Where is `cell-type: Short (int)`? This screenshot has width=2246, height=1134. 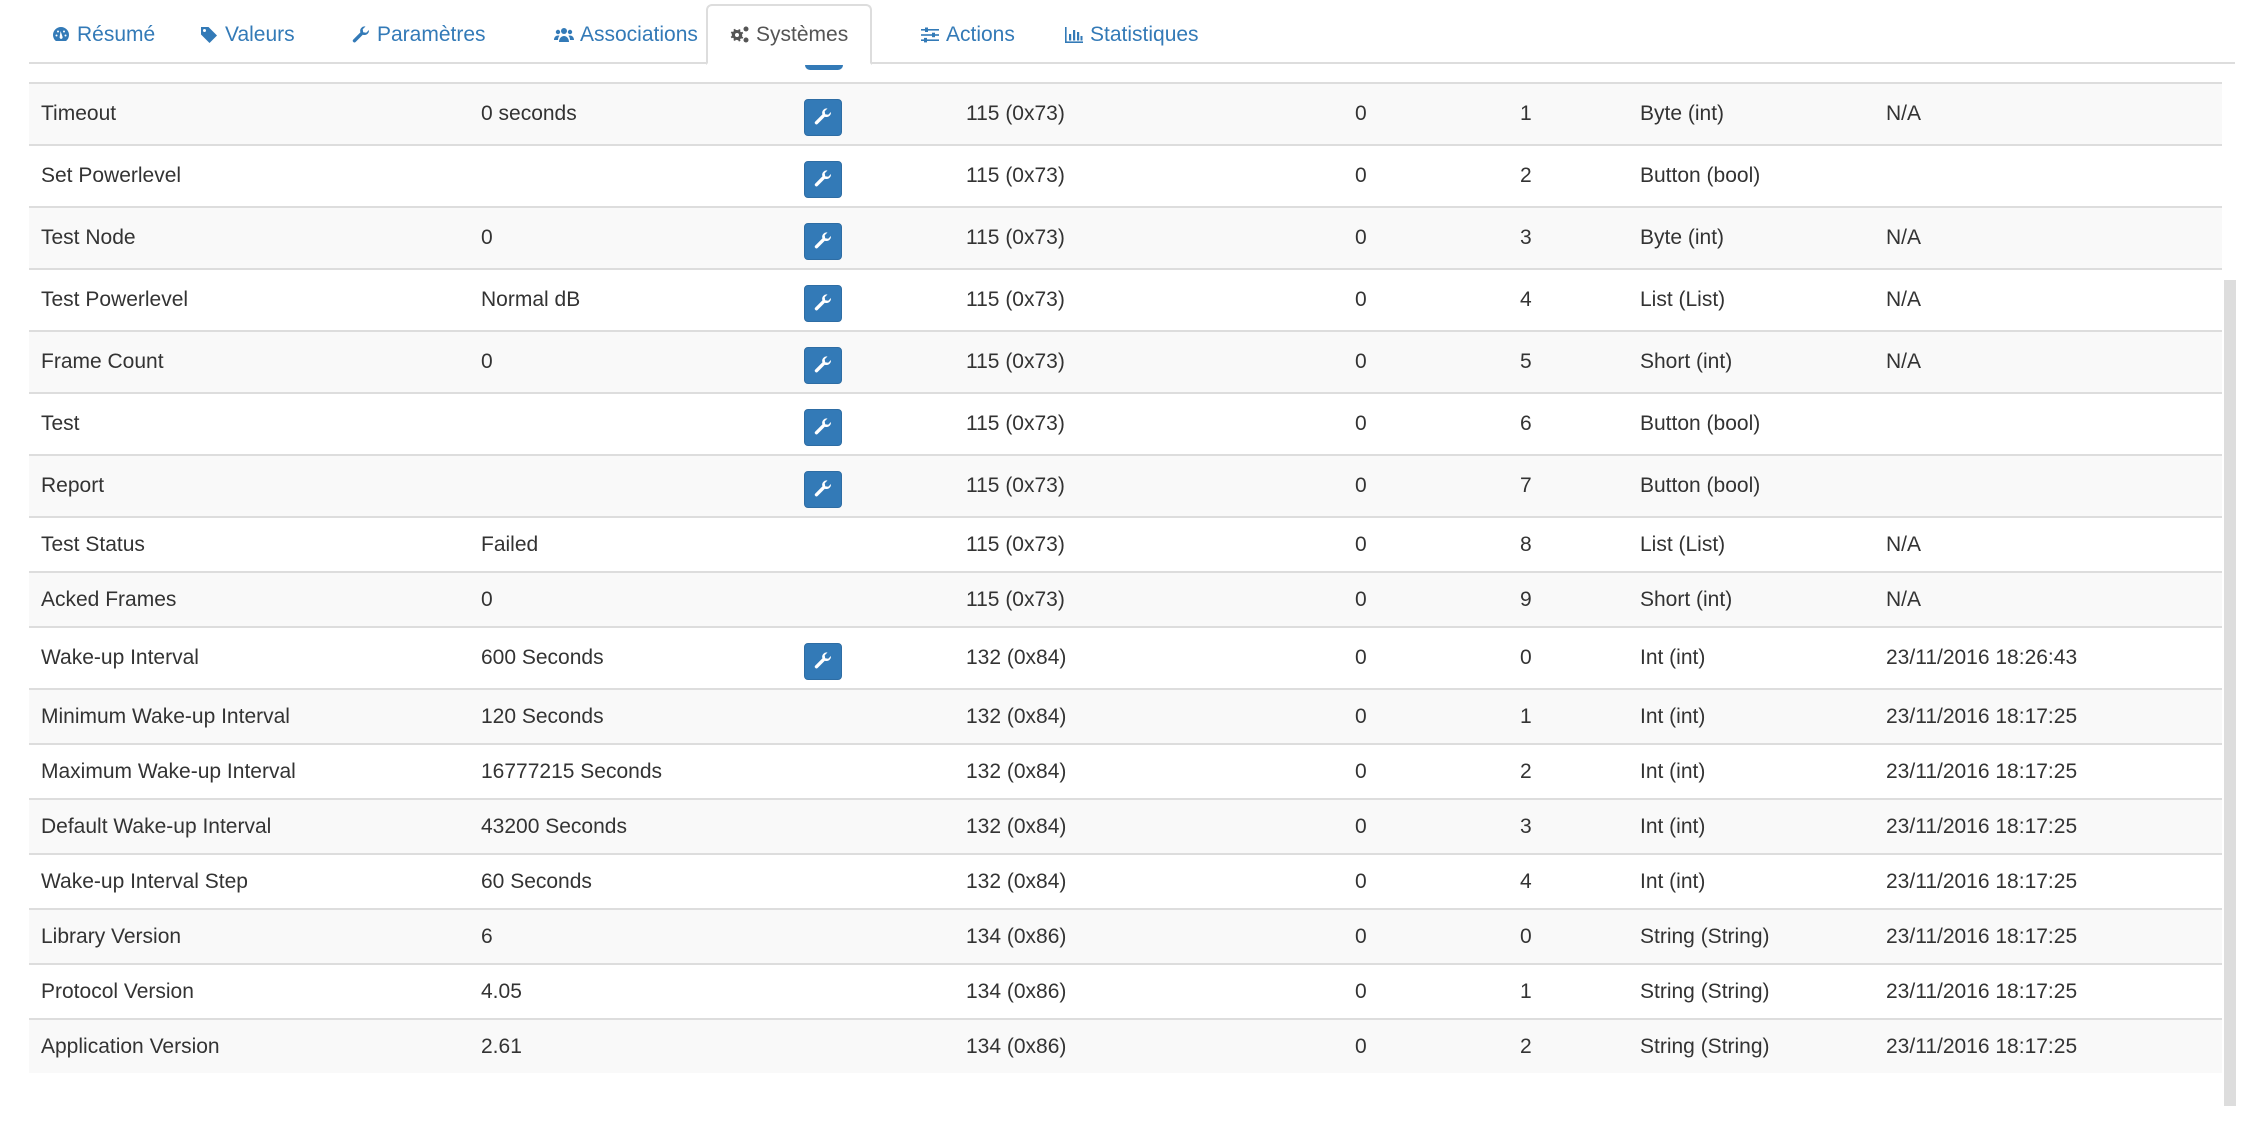 cell-type: Short (int) is located at coordinates (1686, 361).